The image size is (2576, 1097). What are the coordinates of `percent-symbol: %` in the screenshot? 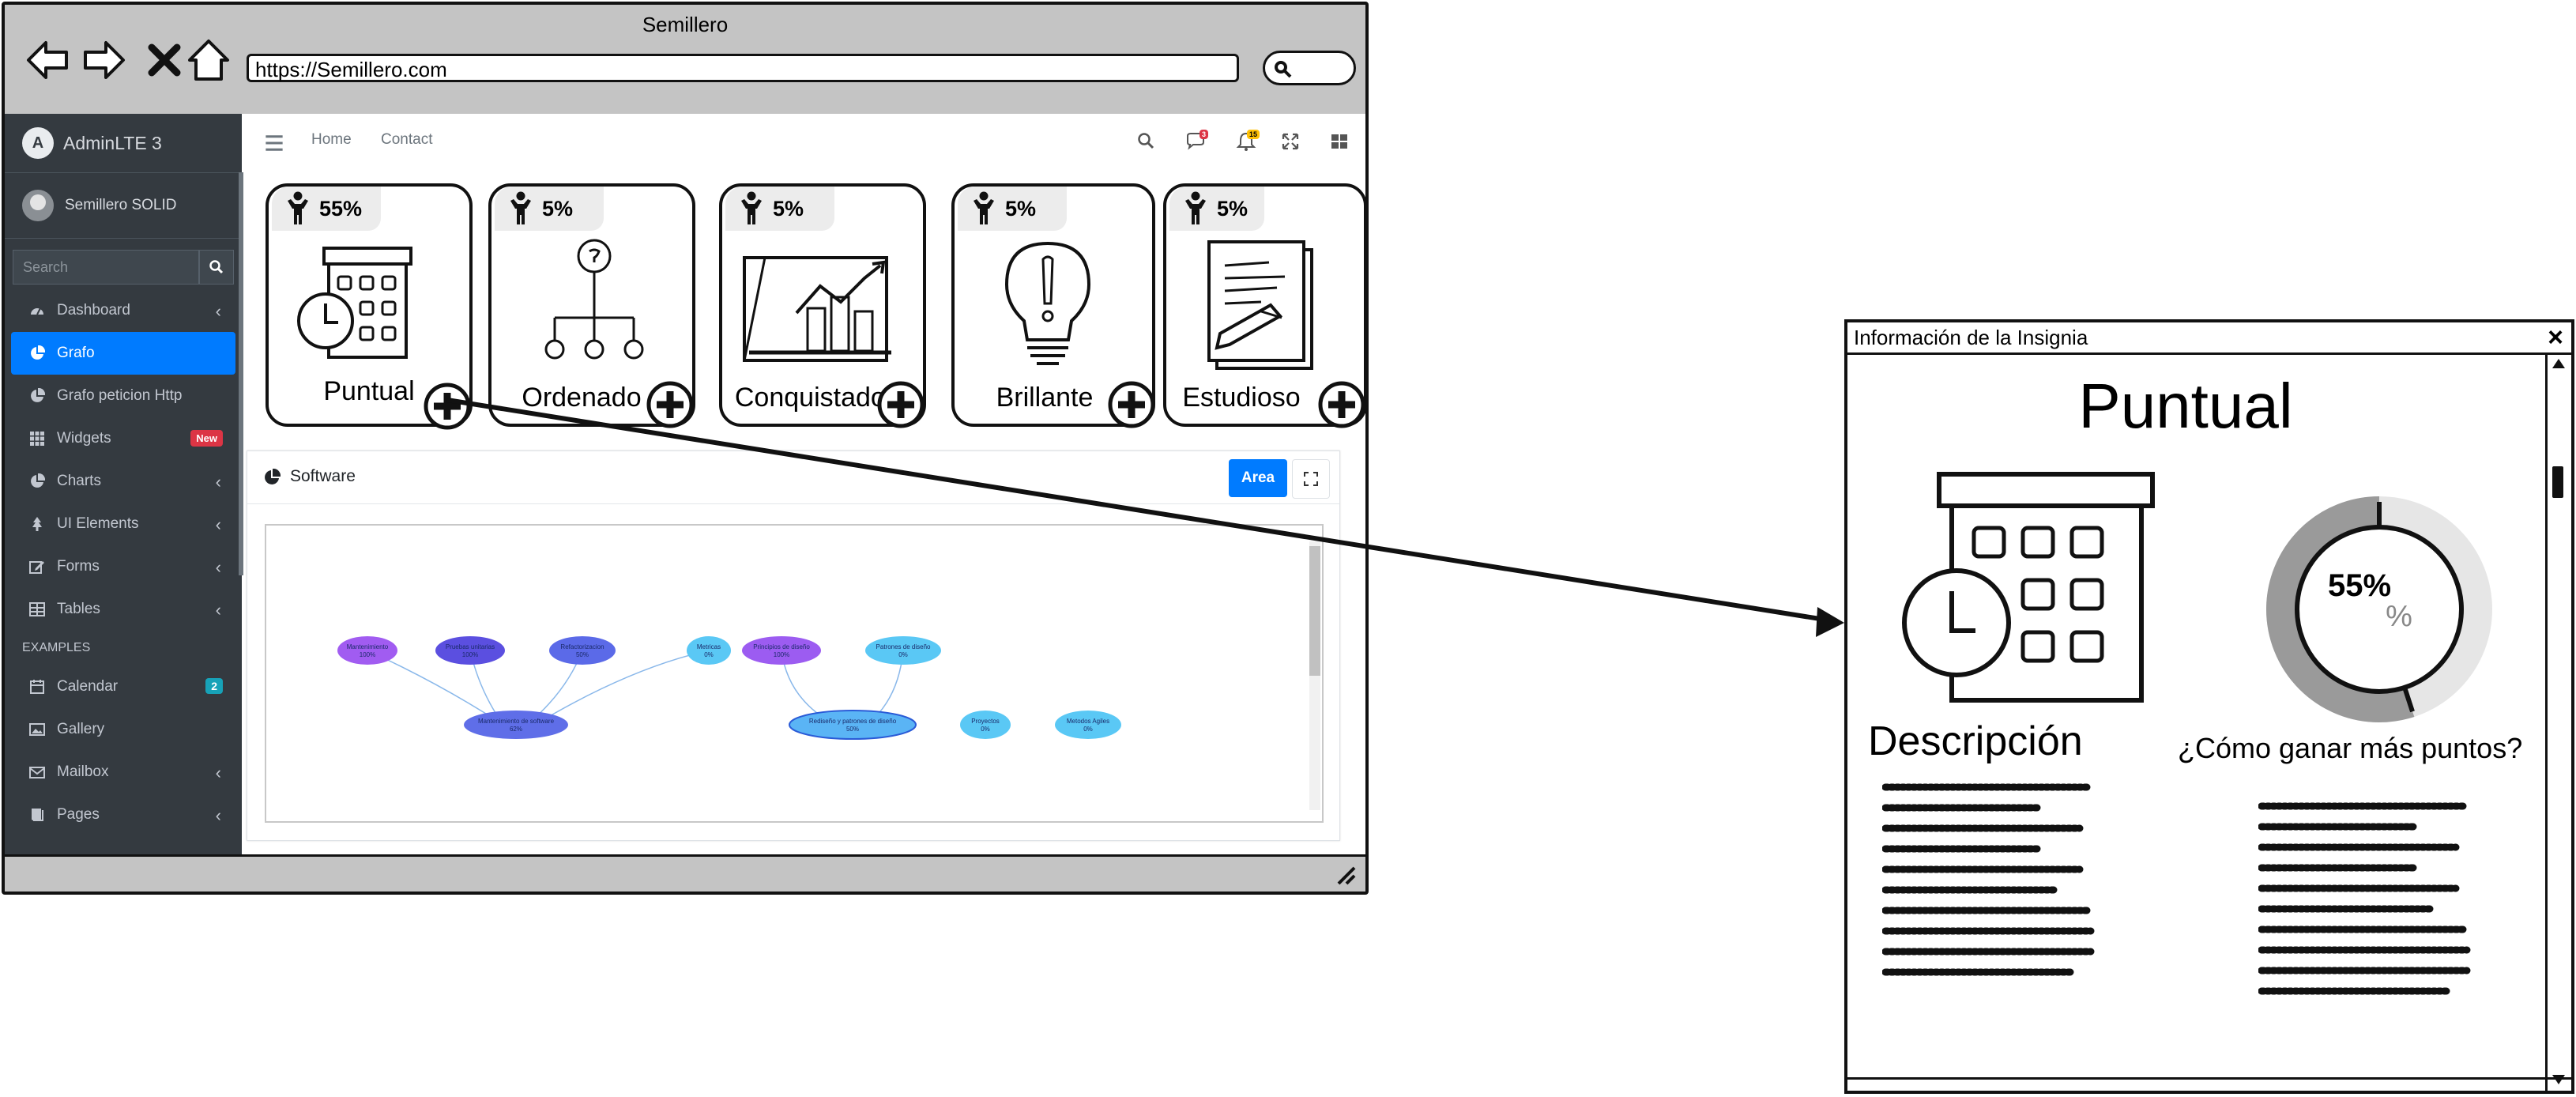 It's located at (2399, 616).